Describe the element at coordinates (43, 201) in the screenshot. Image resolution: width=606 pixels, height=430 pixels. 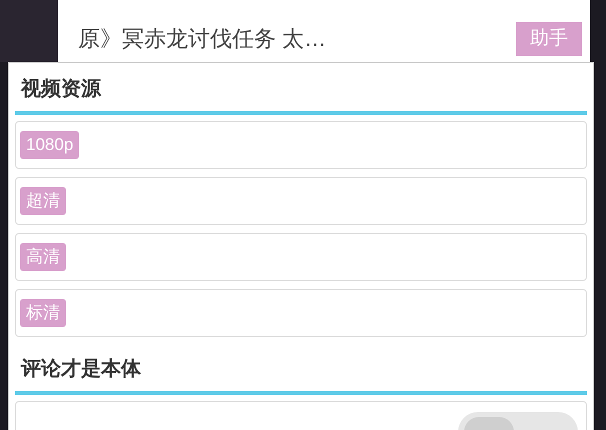
I see `quality-badge: 超清` at that location.